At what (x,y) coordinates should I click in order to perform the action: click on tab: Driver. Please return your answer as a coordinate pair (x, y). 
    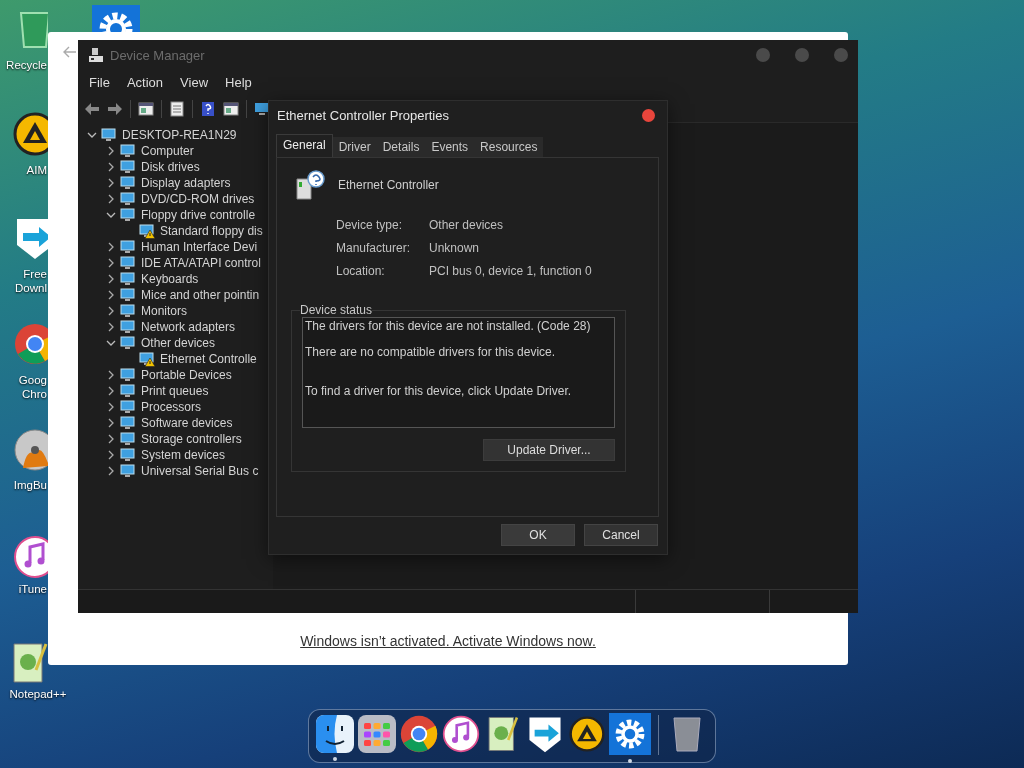
    Looking at the image, I should click on (354, 147).